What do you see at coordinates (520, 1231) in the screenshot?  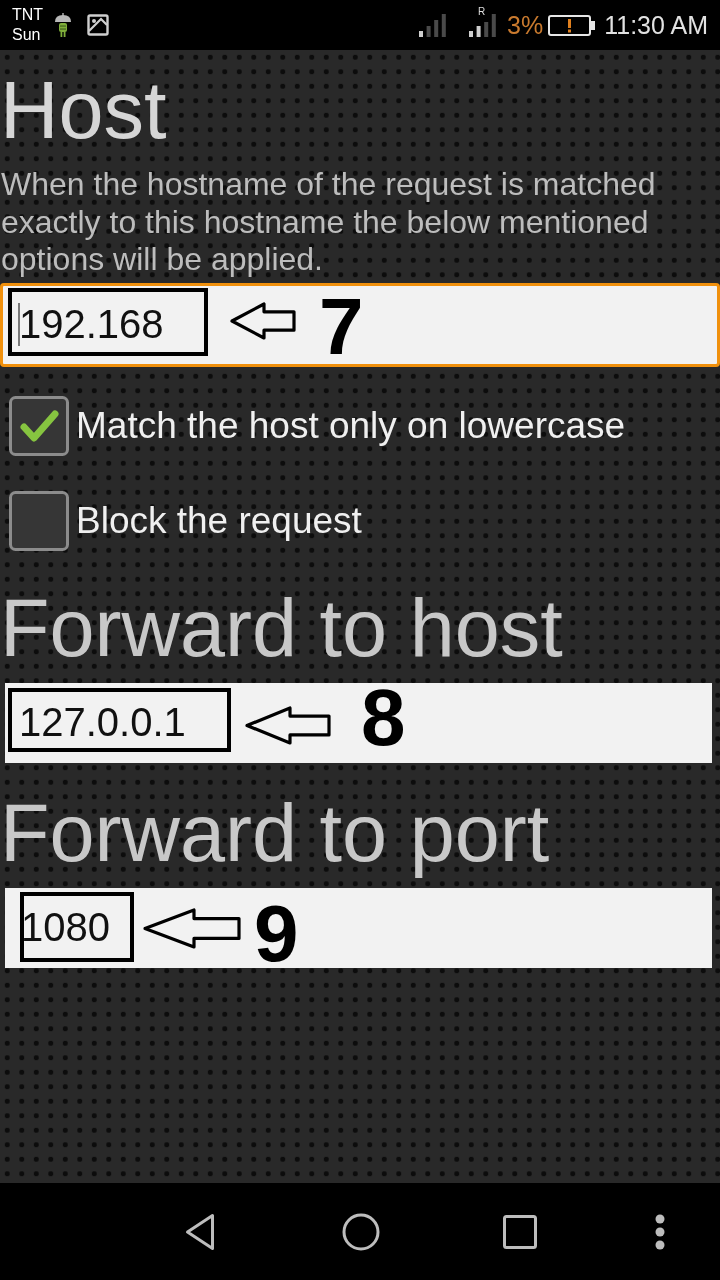 I see `recents-icon` at bounding box center [520, 1231].